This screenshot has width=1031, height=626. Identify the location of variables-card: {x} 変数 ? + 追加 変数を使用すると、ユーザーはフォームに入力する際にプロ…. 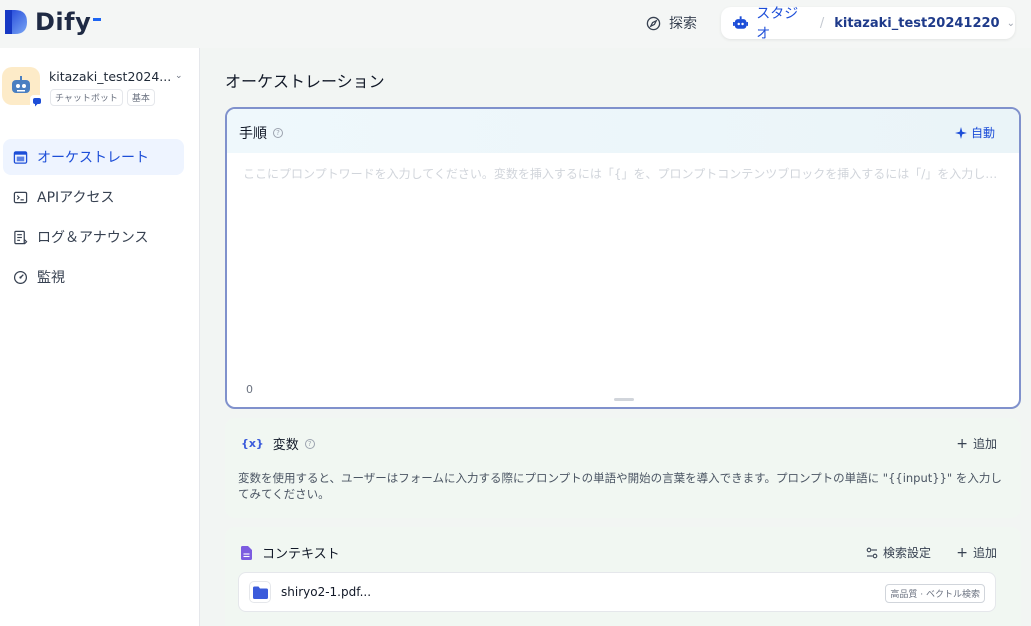
(623, 468).